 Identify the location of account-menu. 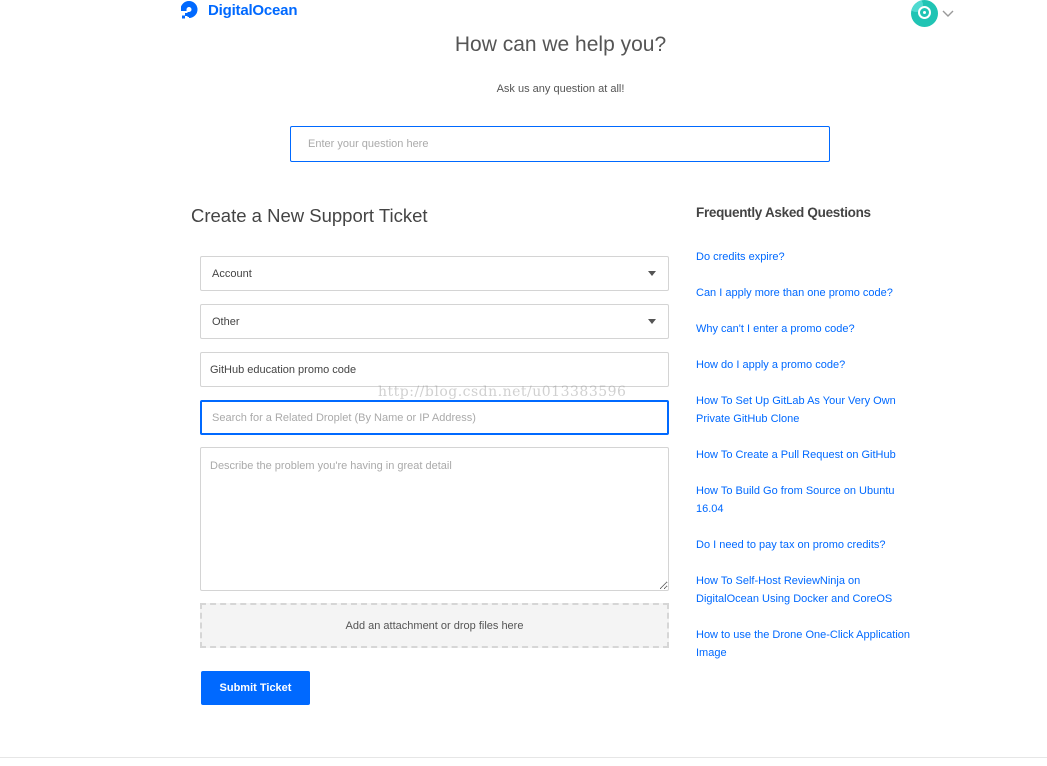
(932, 13).